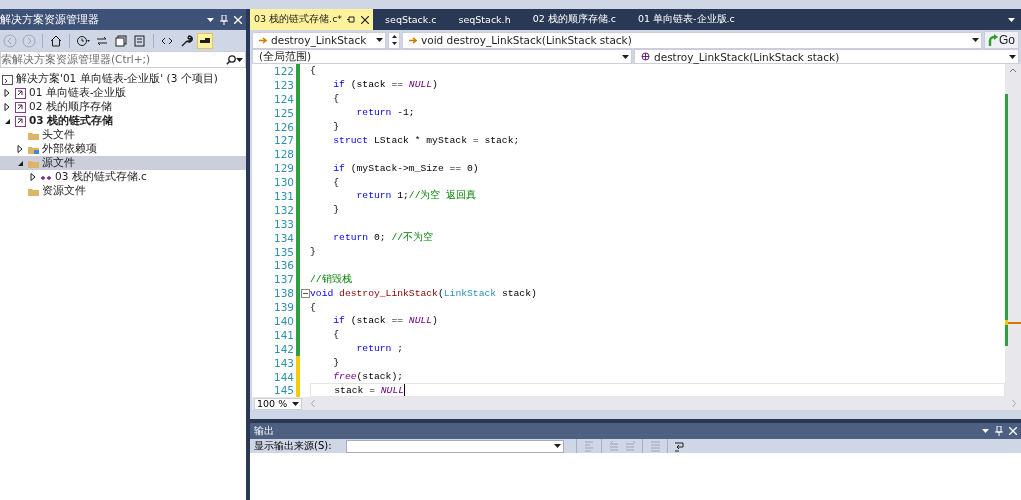 The image size is (1021, 500). I want to click on panel-title: 解决方案资源管理器, so click(50, 19).